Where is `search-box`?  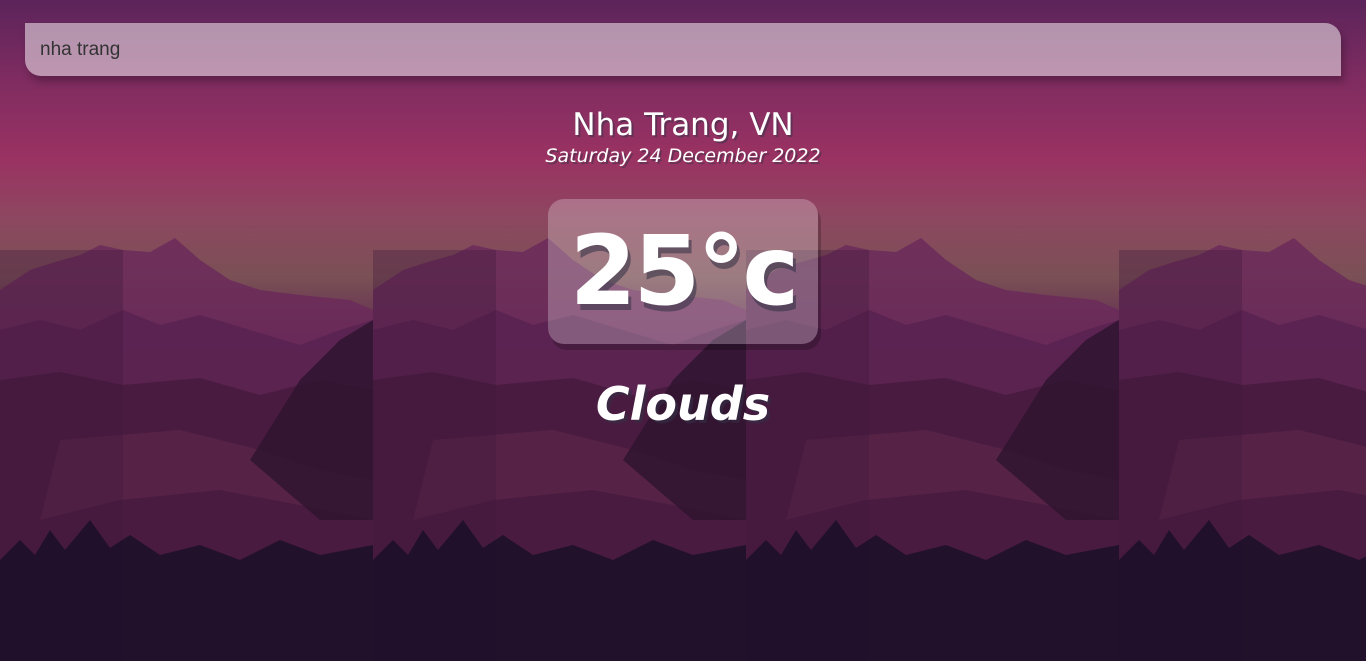
search-box is located at coordinates (683, 49).